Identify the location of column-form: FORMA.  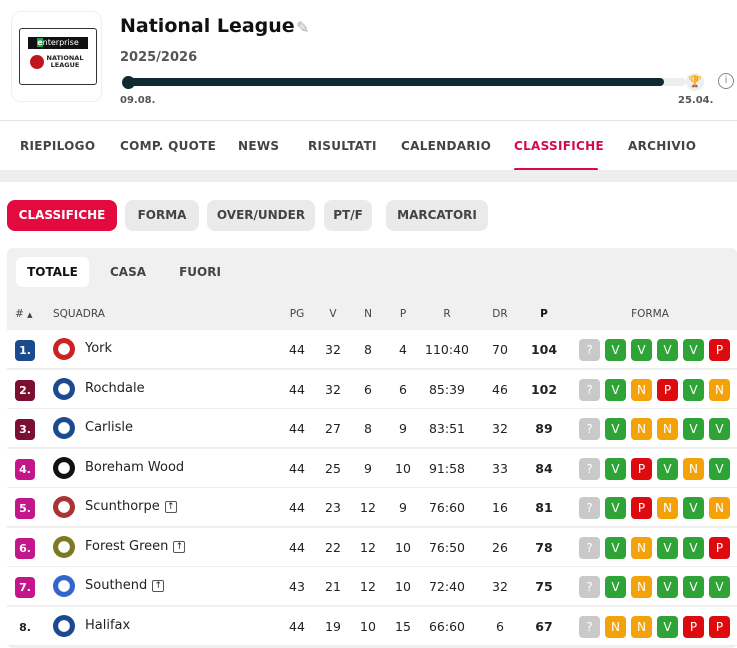
(650, 314).